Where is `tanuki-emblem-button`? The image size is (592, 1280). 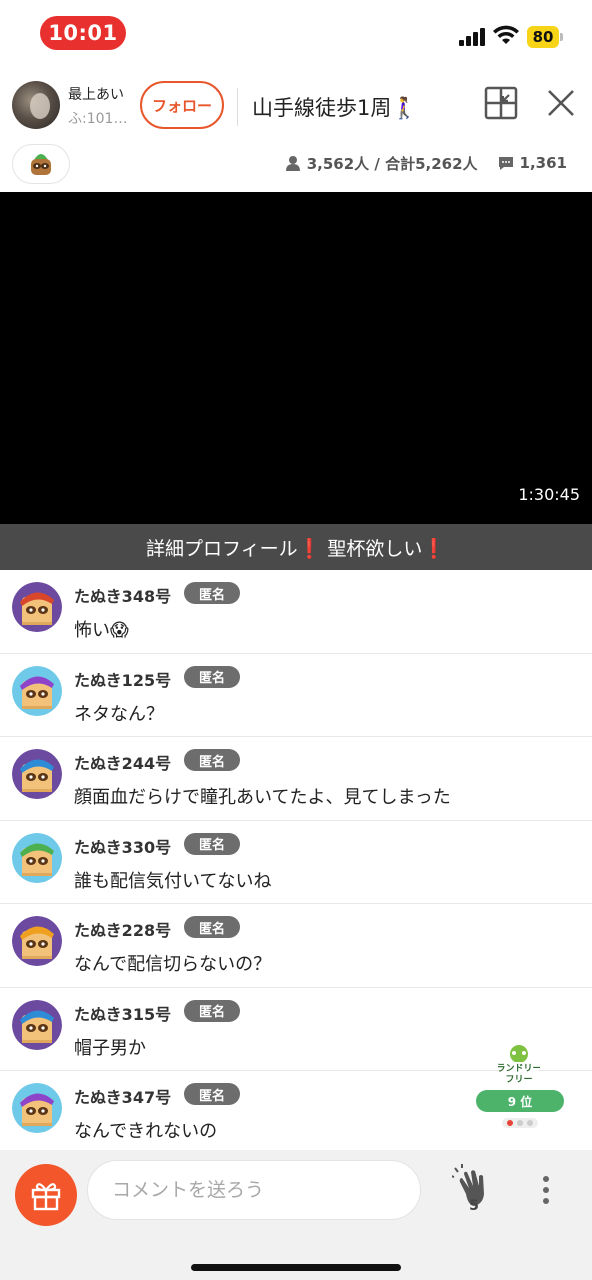 tanuki-emblem-button is located at coordinates (41, 164).